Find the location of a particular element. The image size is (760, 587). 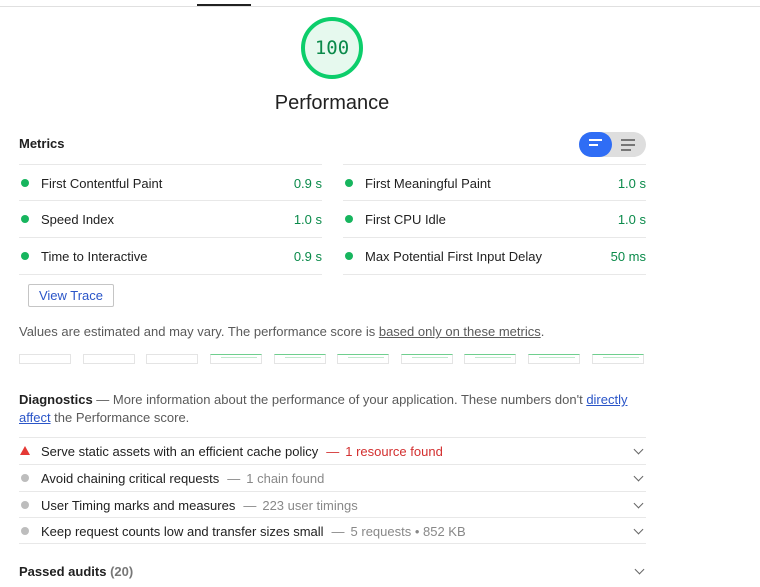

metric-label: Max Potential First Input Delay is located at coordinates (454, 256).